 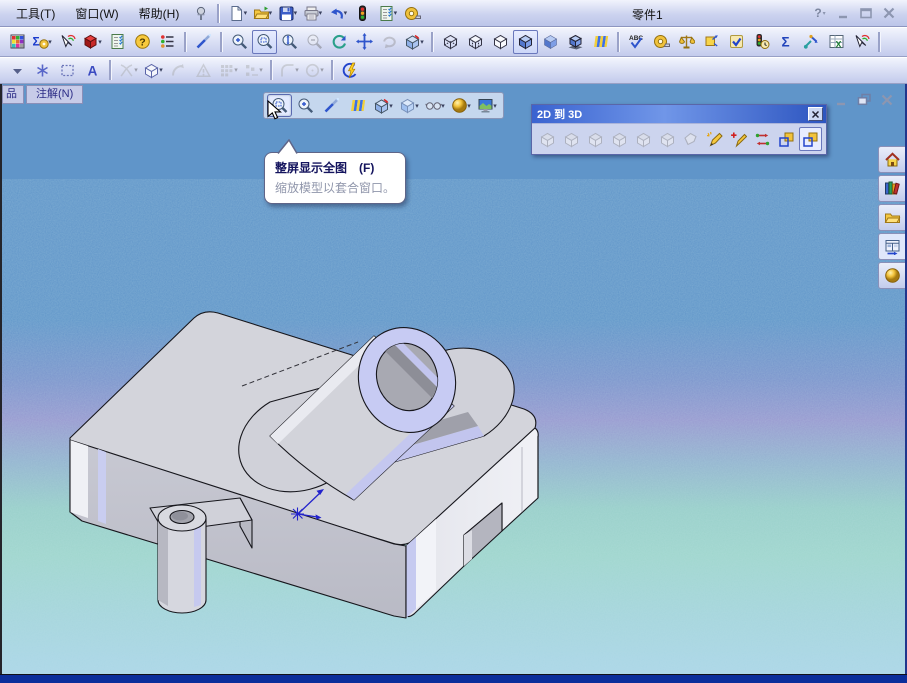 What do you see at coordinates (92, 42) in the screenshot?
I see `sw-cube-button: ▾` at bounding box center [92, 42].